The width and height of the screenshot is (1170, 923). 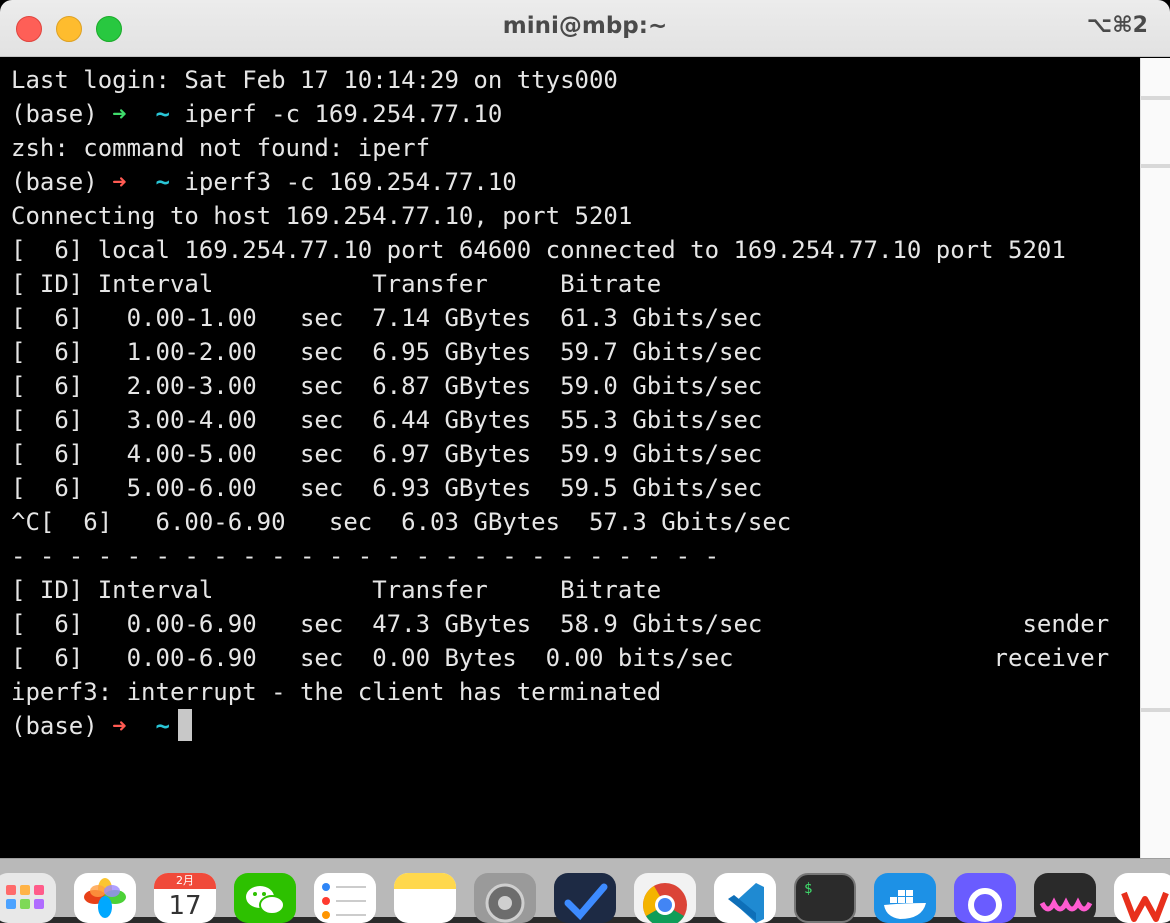 What do you see at coordinates (185, 881) in the screenshot?
I see `calendar-month: 2月` at bounding box center [185, 881].